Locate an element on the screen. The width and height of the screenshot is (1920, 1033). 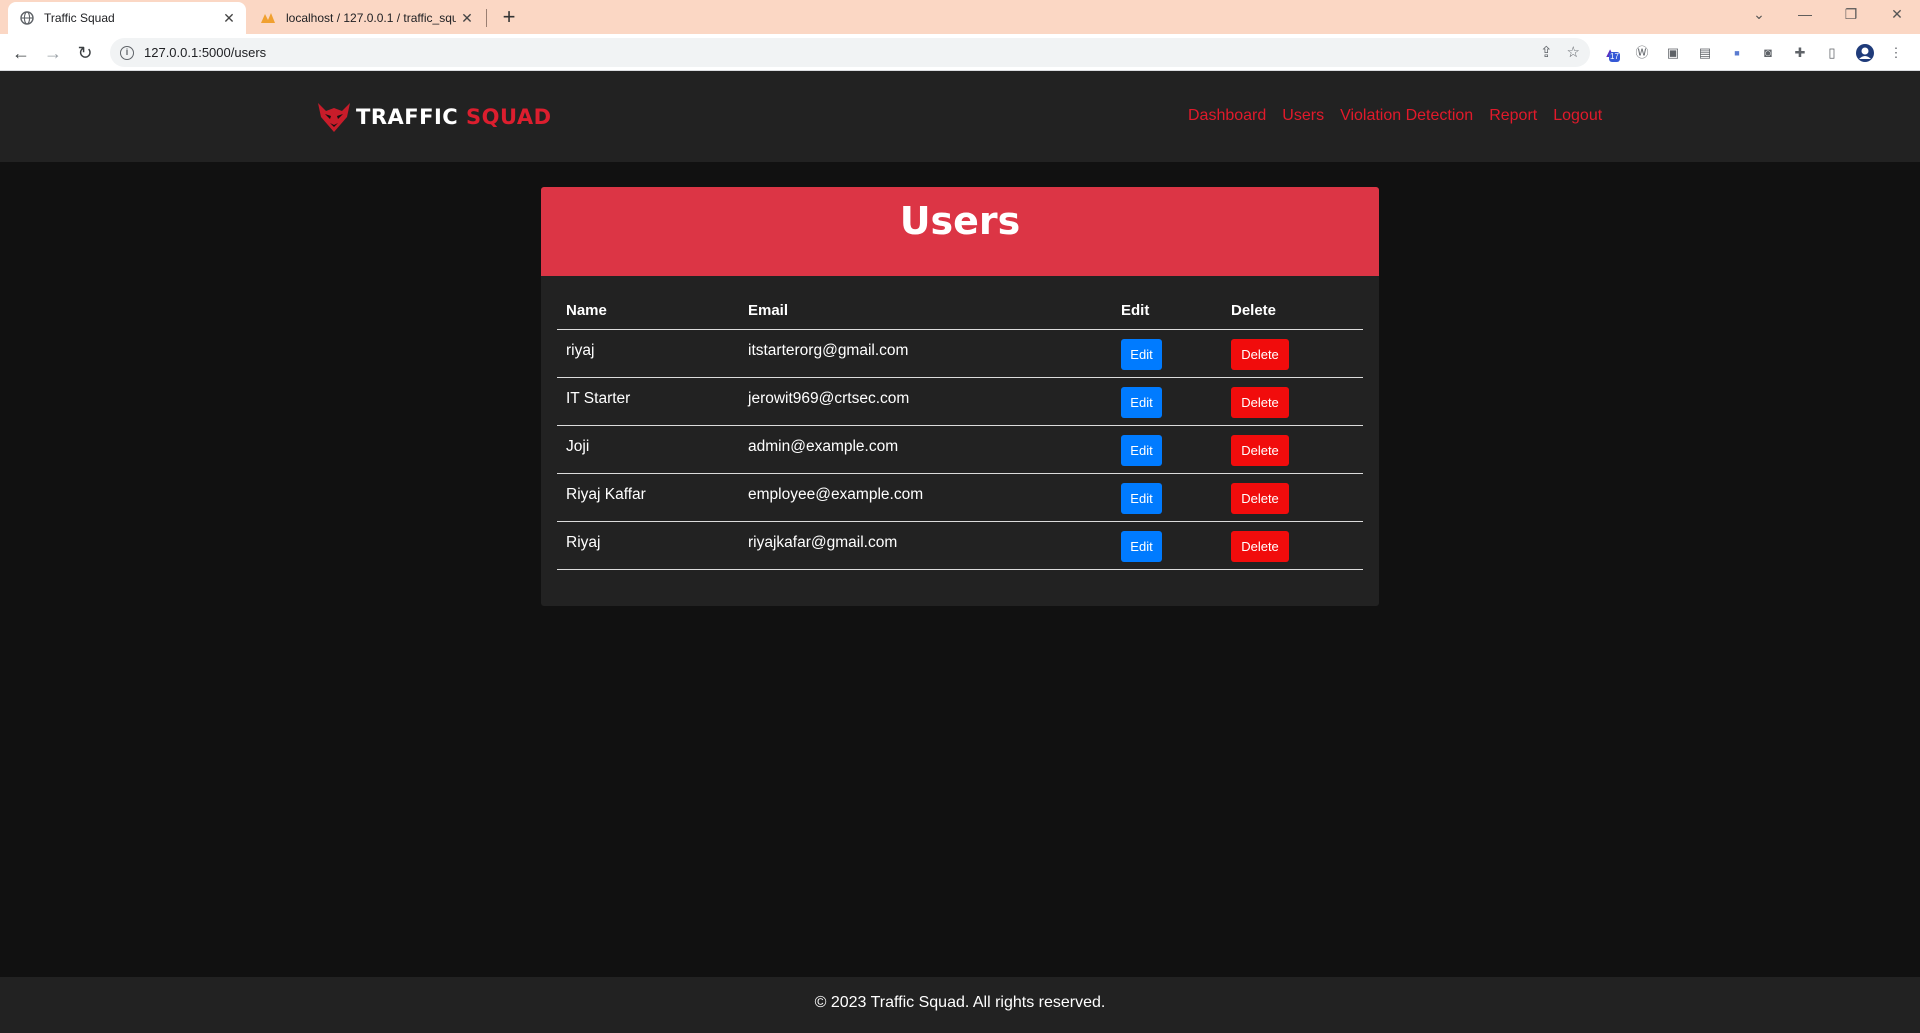
user-email: admin@example.com is located at coordinates (823, 446).